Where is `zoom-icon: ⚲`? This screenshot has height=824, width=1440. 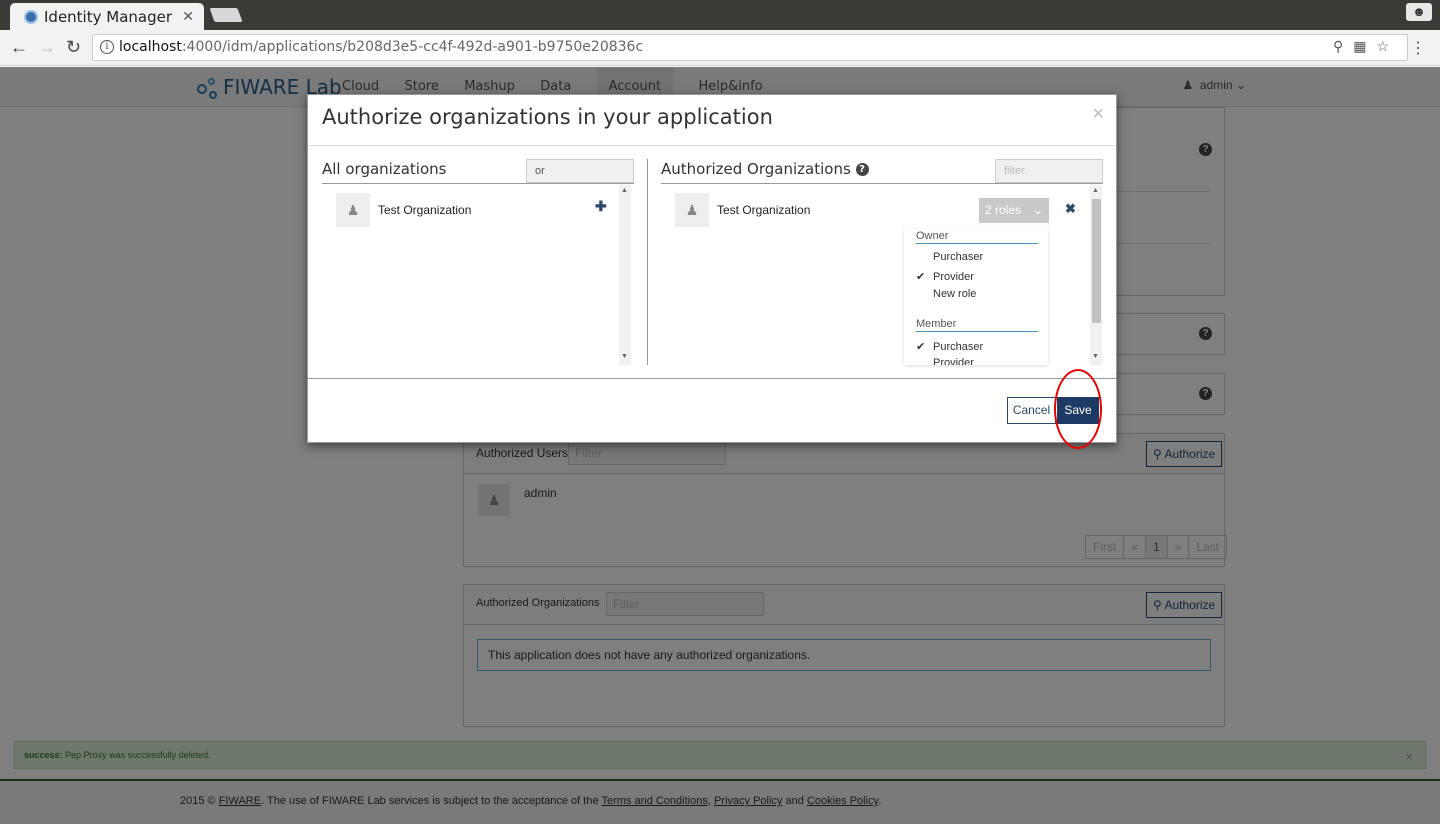
zoom-icon: ⚲ is located at coordinates (1343, 46).